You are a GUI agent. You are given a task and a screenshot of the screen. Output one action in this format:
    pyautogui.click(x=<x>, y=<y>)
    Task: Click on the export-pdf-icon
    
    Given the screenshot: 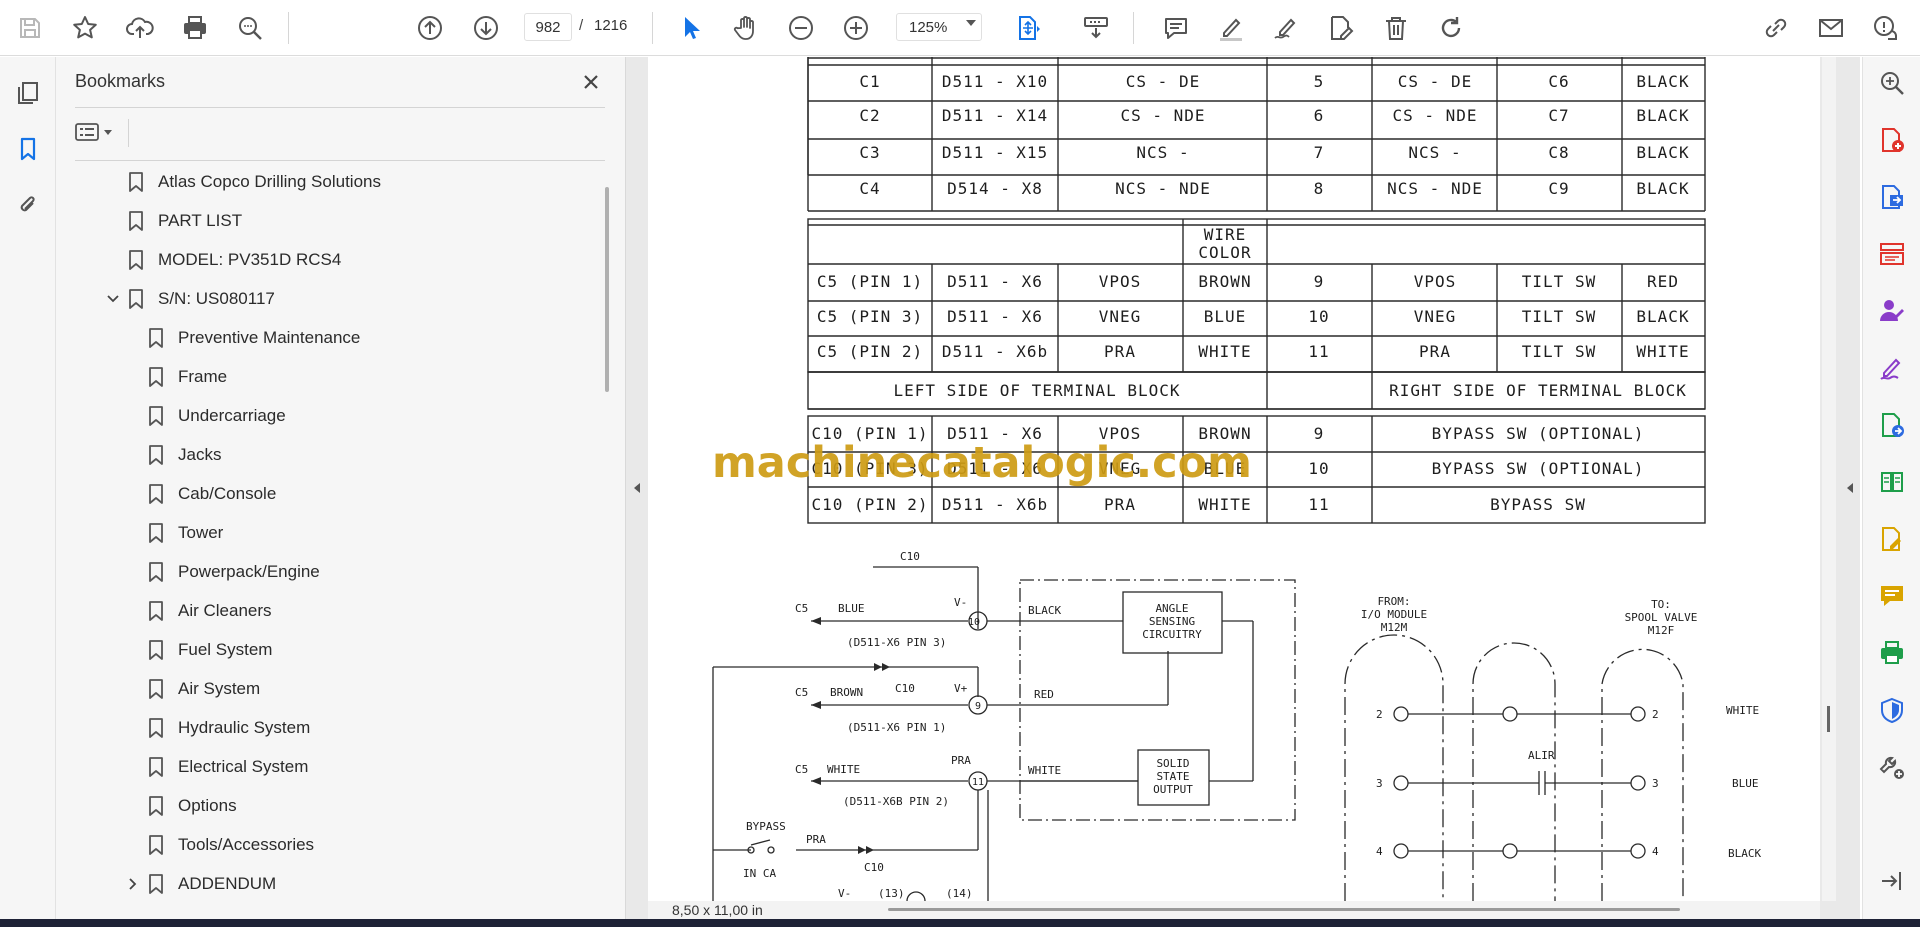 What is the action you would take?
    pyautogui.click(x=1892, y=140)
    